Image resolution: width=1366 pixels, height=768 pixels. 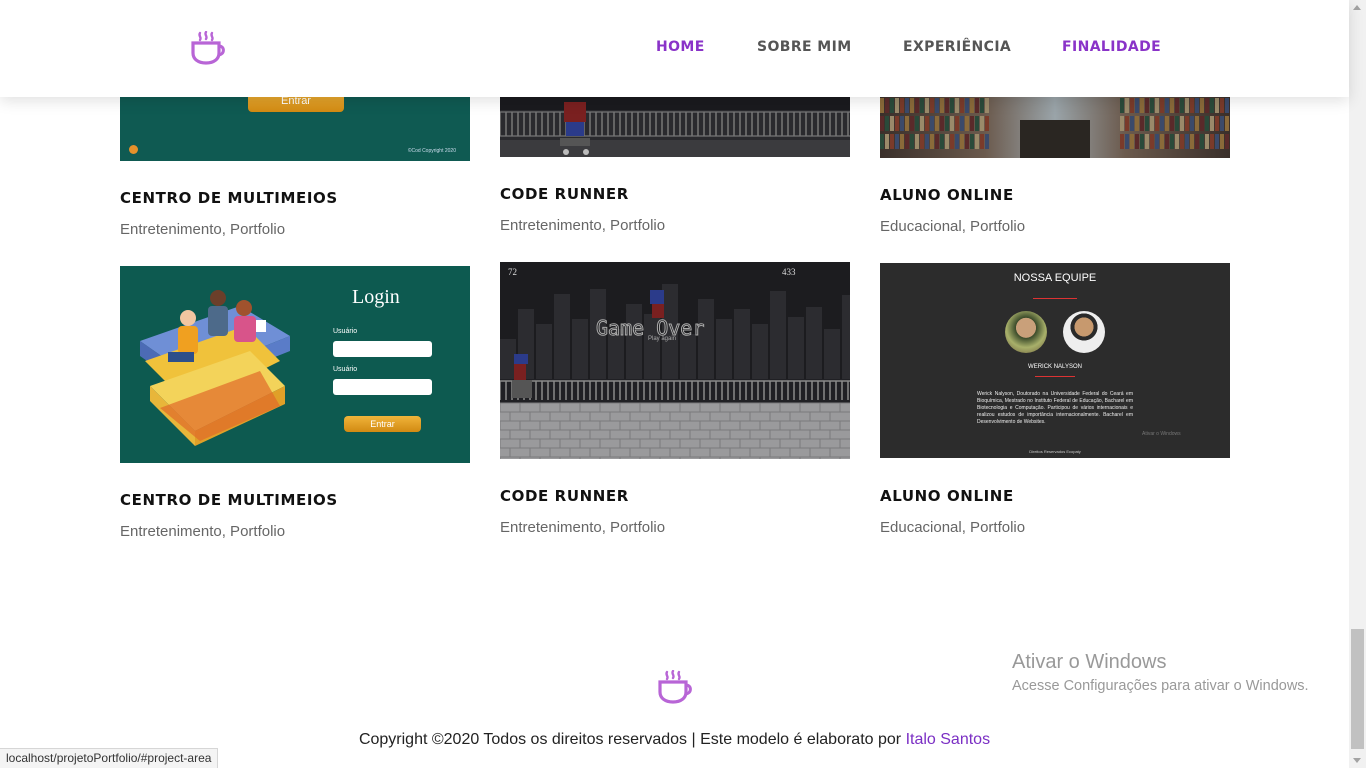 What do you see at coordinates (215, 368) in the screenshot?
I see `books-illustration-graphic` at bounding box center [215, 368].